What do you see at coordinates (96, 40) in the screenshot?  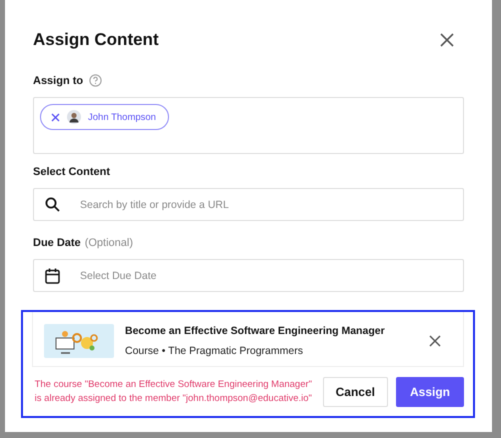 I see `dialog-title: Assign Content` at bounding box center [96, 40].